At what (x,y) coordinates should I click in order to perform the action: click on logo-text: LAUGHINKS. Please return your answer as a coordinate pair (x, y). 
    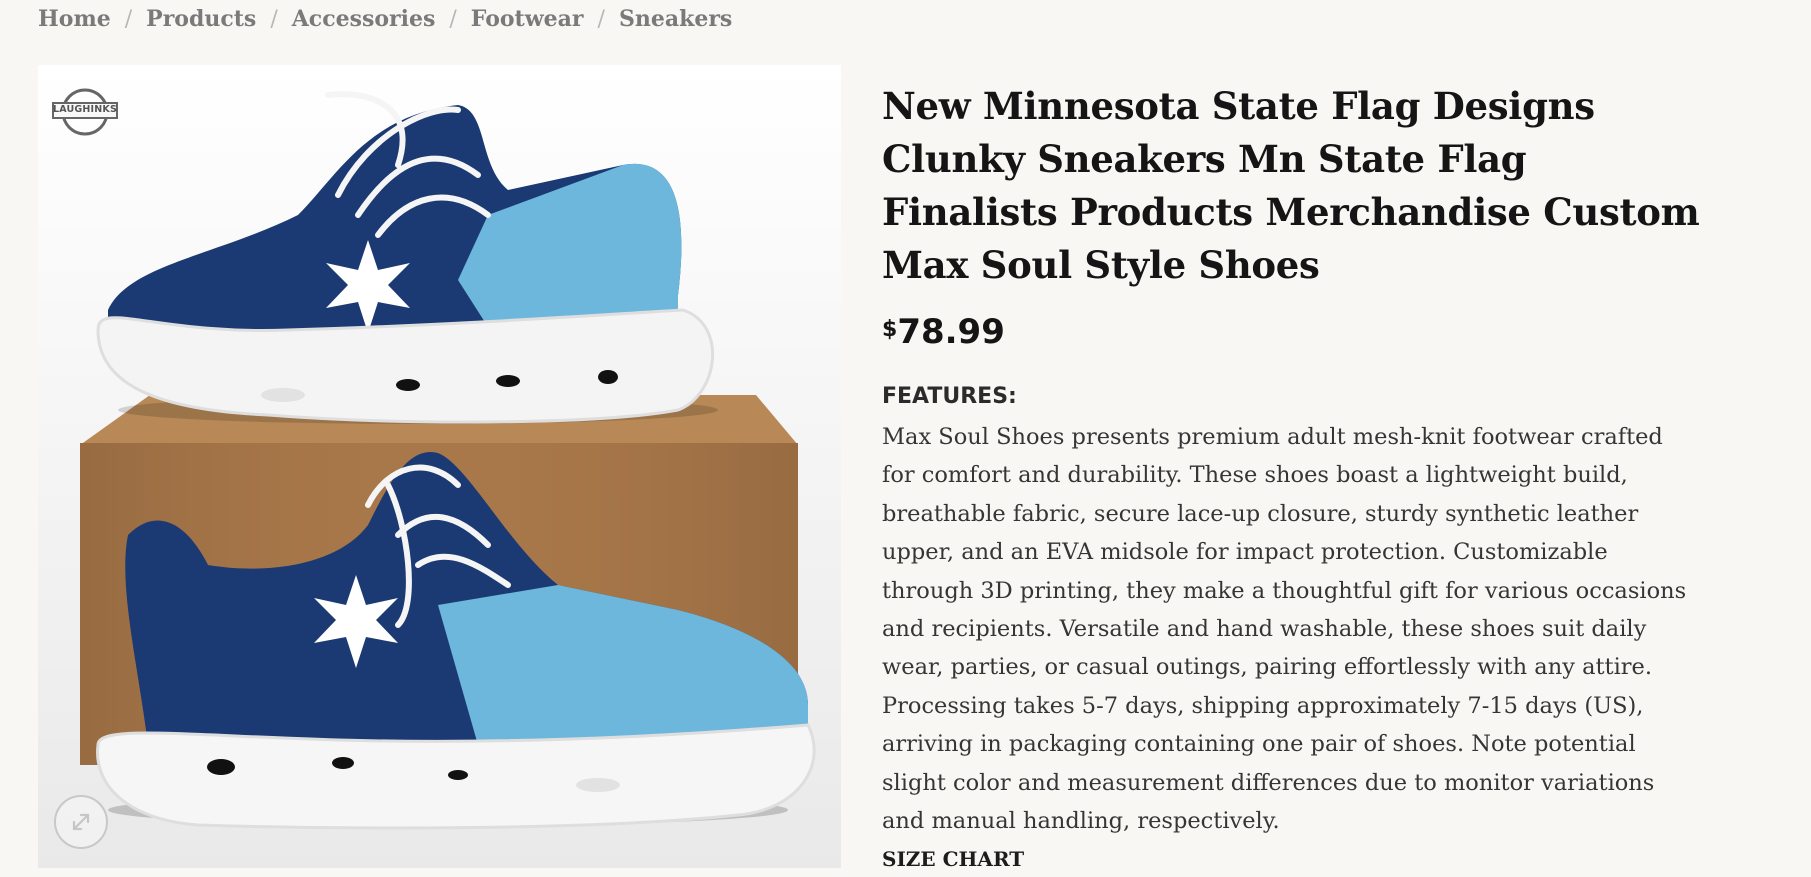
    Looking at the image, I should click on (85, 109).